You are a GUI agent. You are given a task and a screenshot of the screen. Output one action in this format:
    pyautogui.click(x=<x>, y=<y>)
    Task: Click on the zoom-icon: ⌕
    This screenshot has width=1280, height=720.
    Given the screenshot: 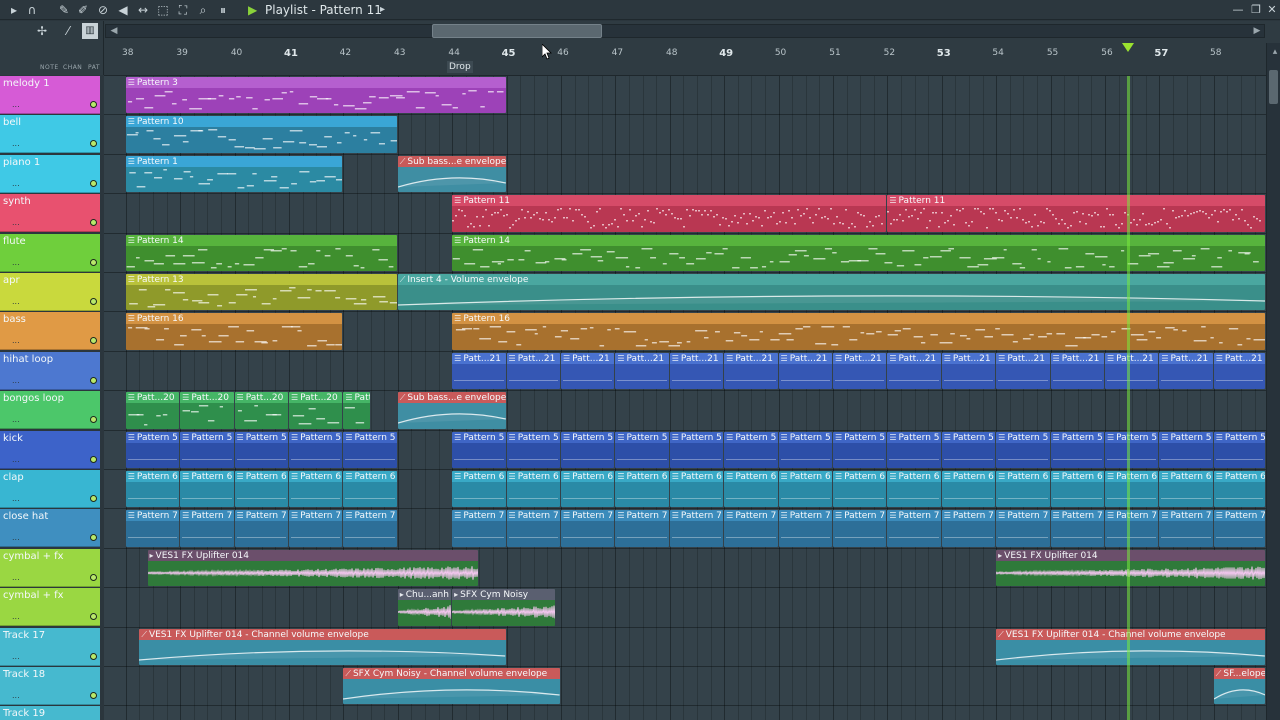 What is the action you would take?
    pyautogui.click(x=203, y=10)
    